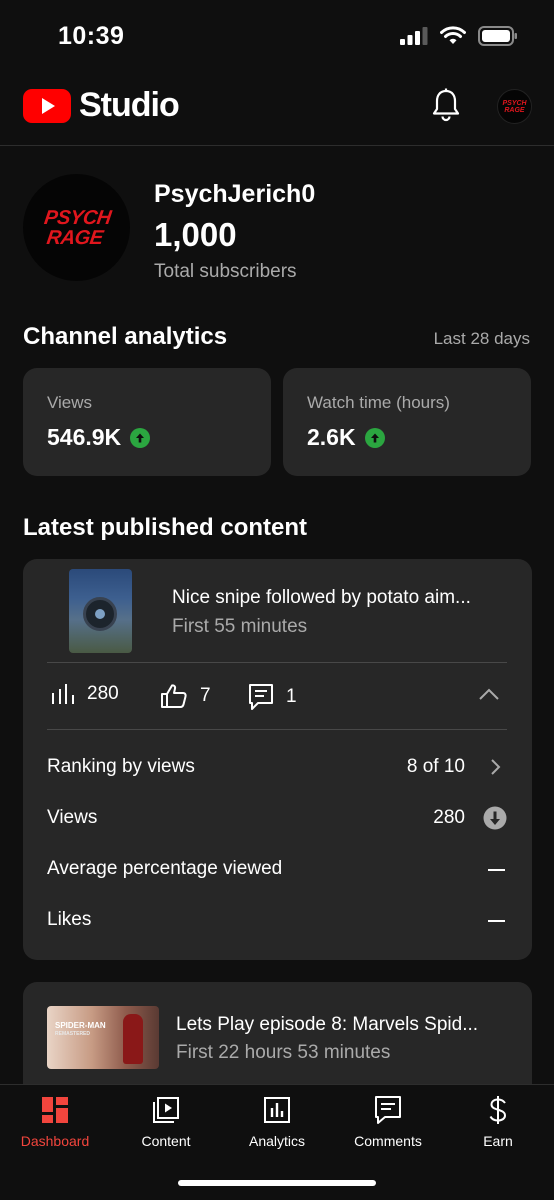  What do you see at coordinates (166, 1141) in the screenshot?
I see `nav-label: Content` at bounding box center [166, 1141].